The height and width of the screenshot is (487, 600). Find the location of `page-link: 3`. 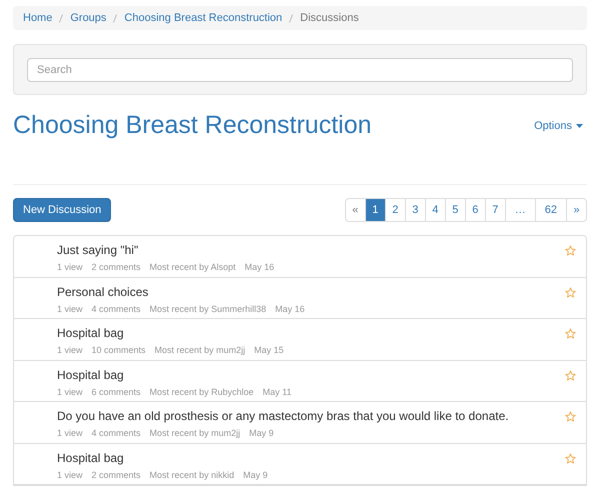

page-link: 3 is located at coordinates (415, 210).